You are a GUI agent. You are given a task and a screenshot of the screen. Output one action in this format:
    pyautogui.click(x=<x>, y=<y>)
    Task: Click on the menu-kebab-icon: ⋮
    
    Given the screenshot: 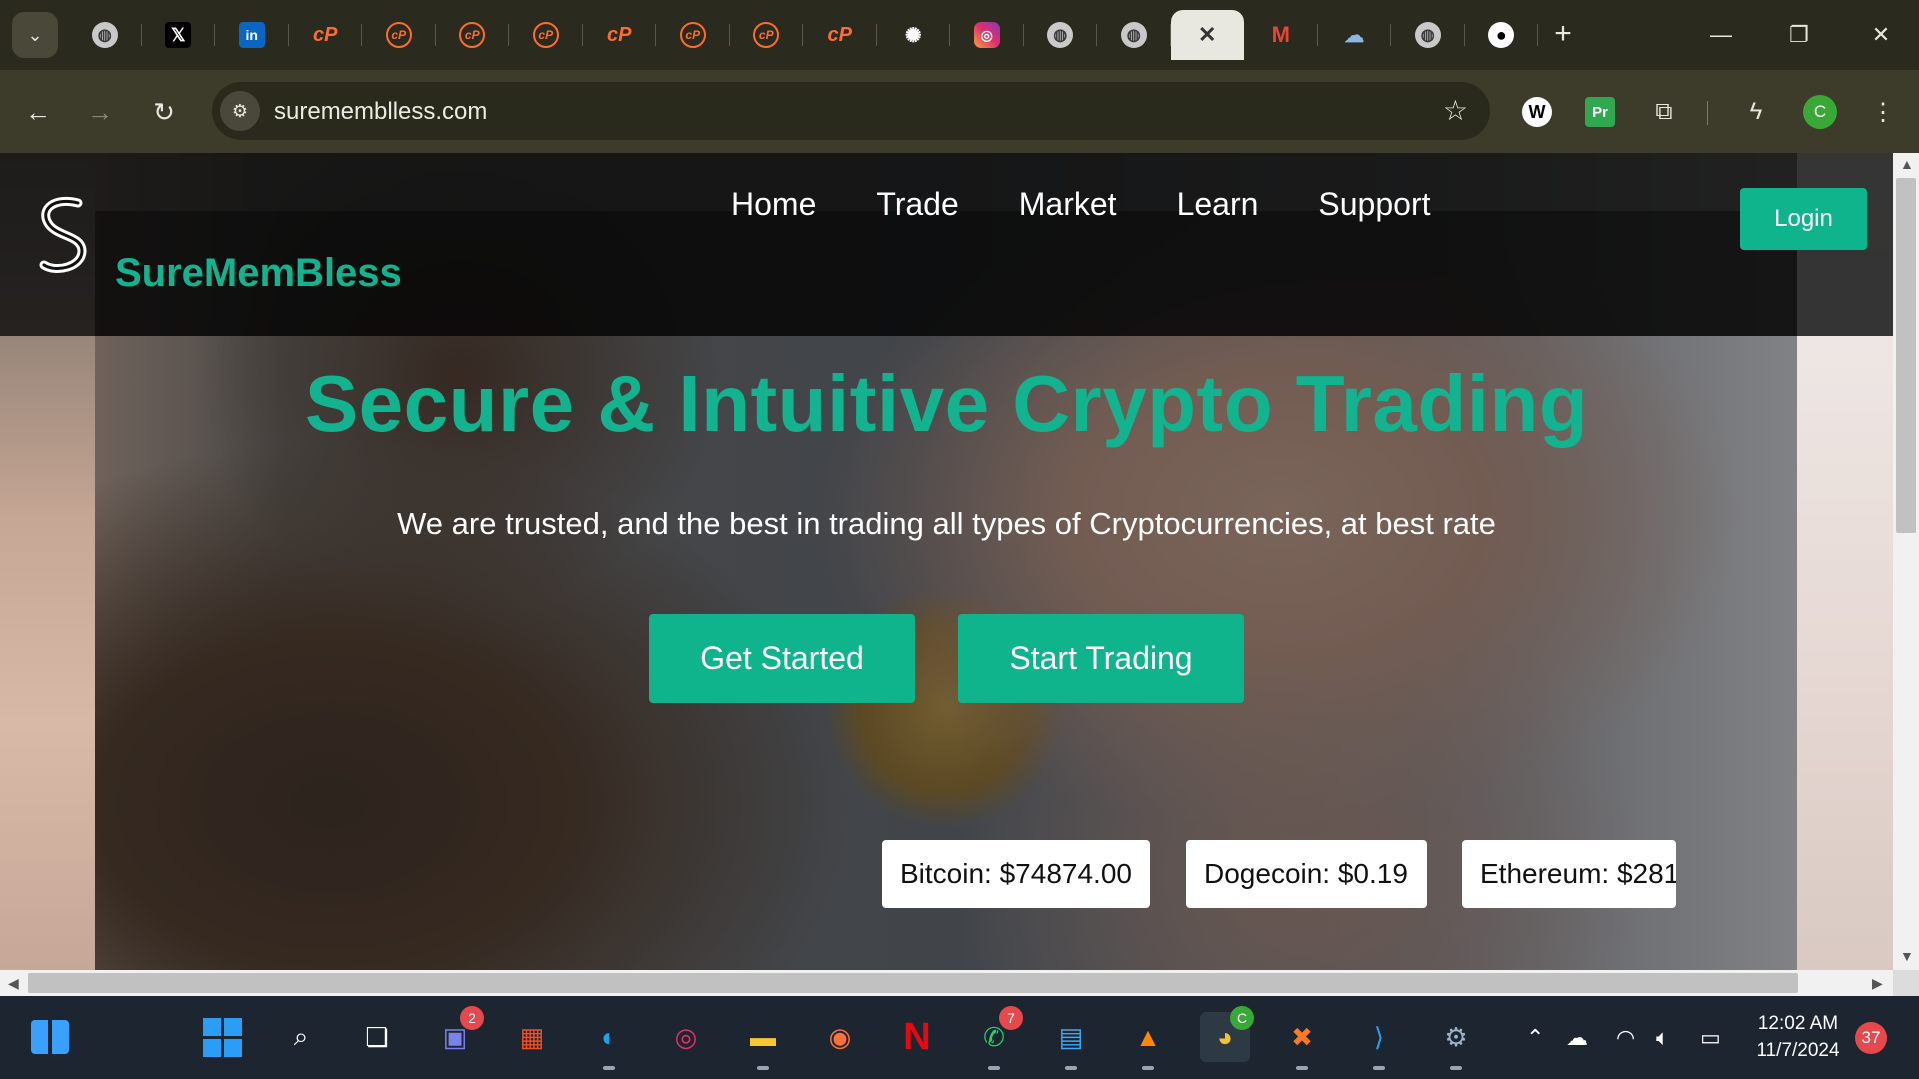 What is the action you would take?
    pyautogui.click(x=1883, y=112)
    